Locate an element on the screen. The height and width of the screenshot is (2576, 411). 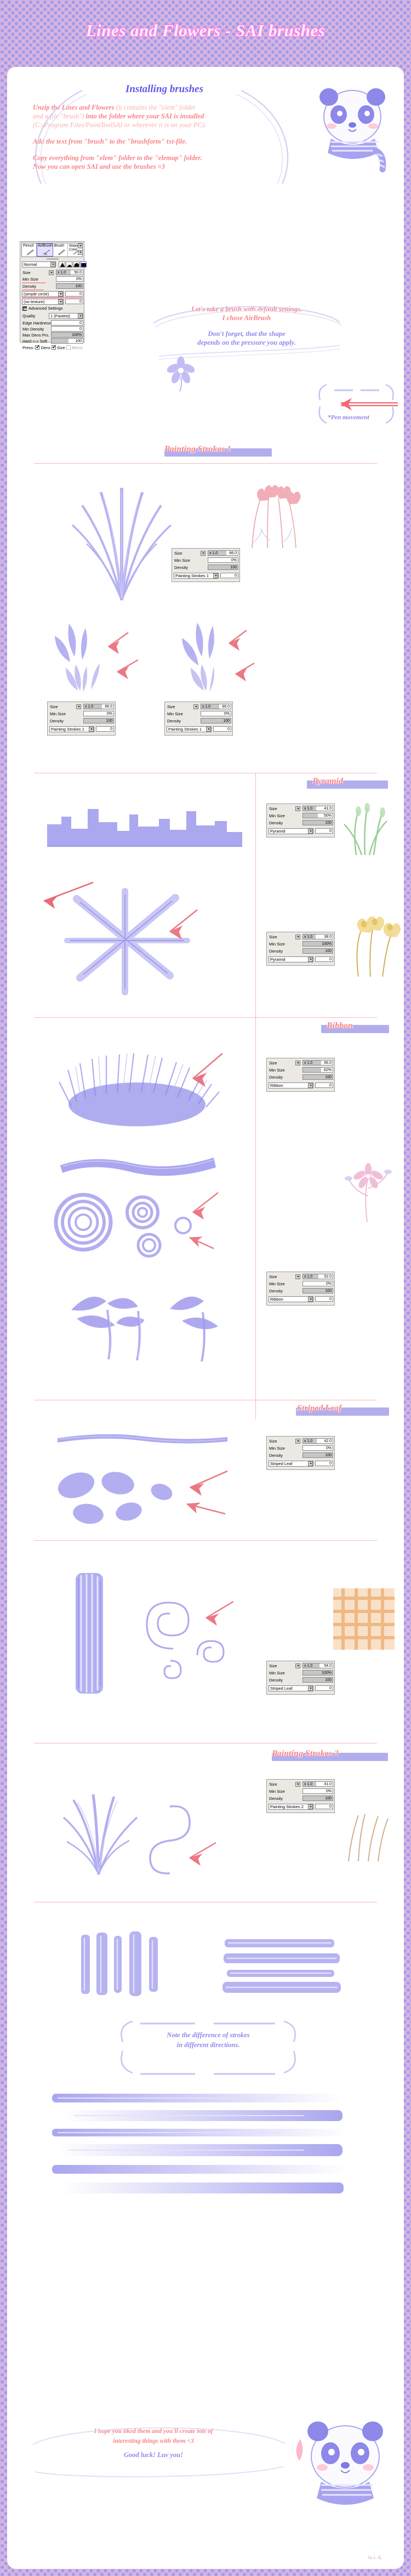
ribb-shape-select: Ribbon is located at coordinates (291, 1299).